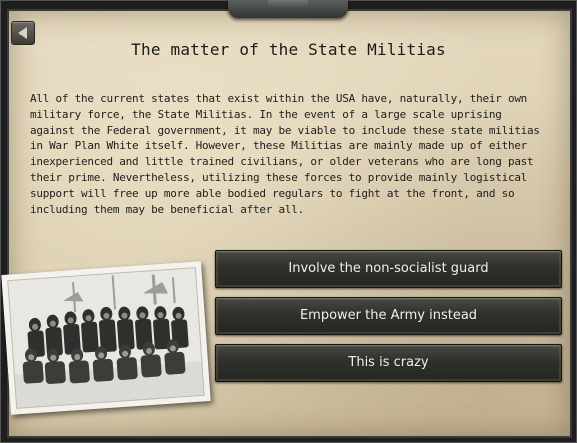 The height and width of the screenshot is (443, 577). Describe the element at coordinates (388, 363) in the screenshot. I see `option-this-is-crazy-button: This is crazy` at that location.